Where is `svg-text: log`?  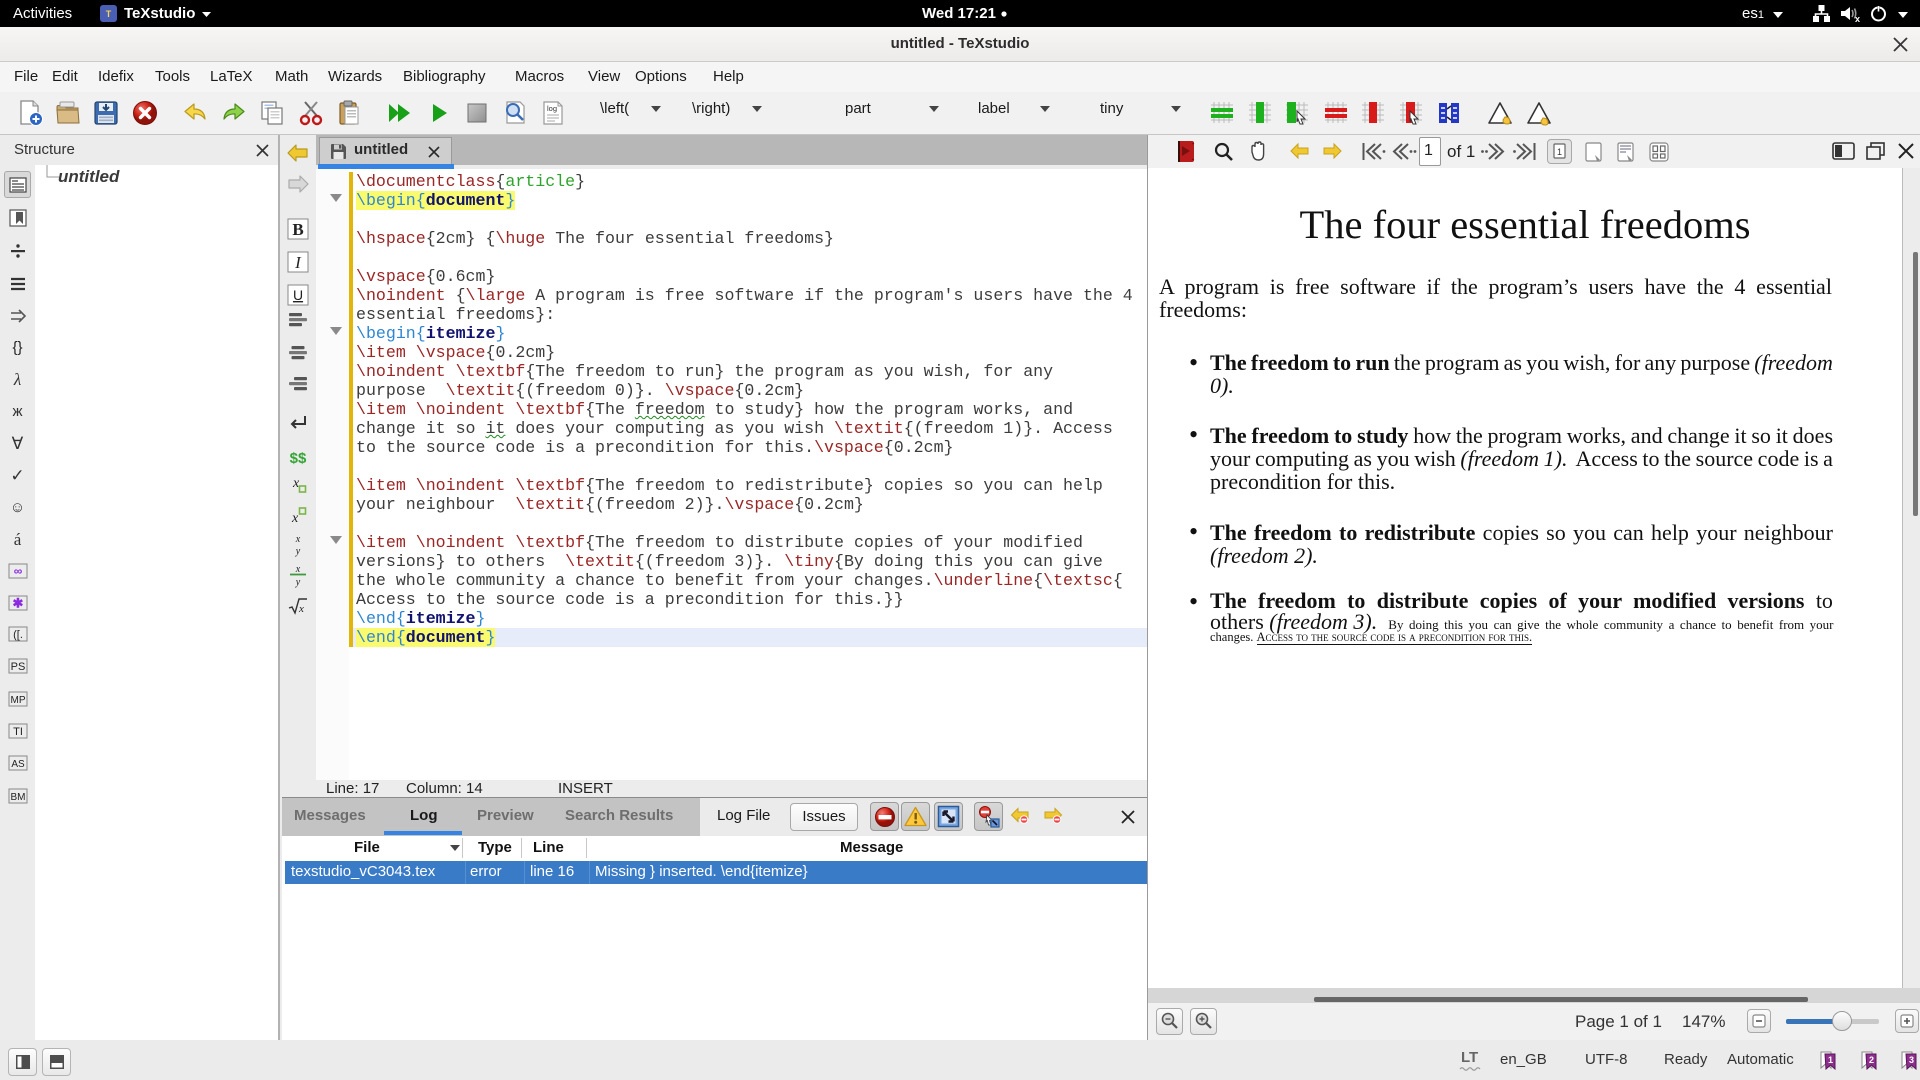
svg-text: log is located at coordinates (552, 108).